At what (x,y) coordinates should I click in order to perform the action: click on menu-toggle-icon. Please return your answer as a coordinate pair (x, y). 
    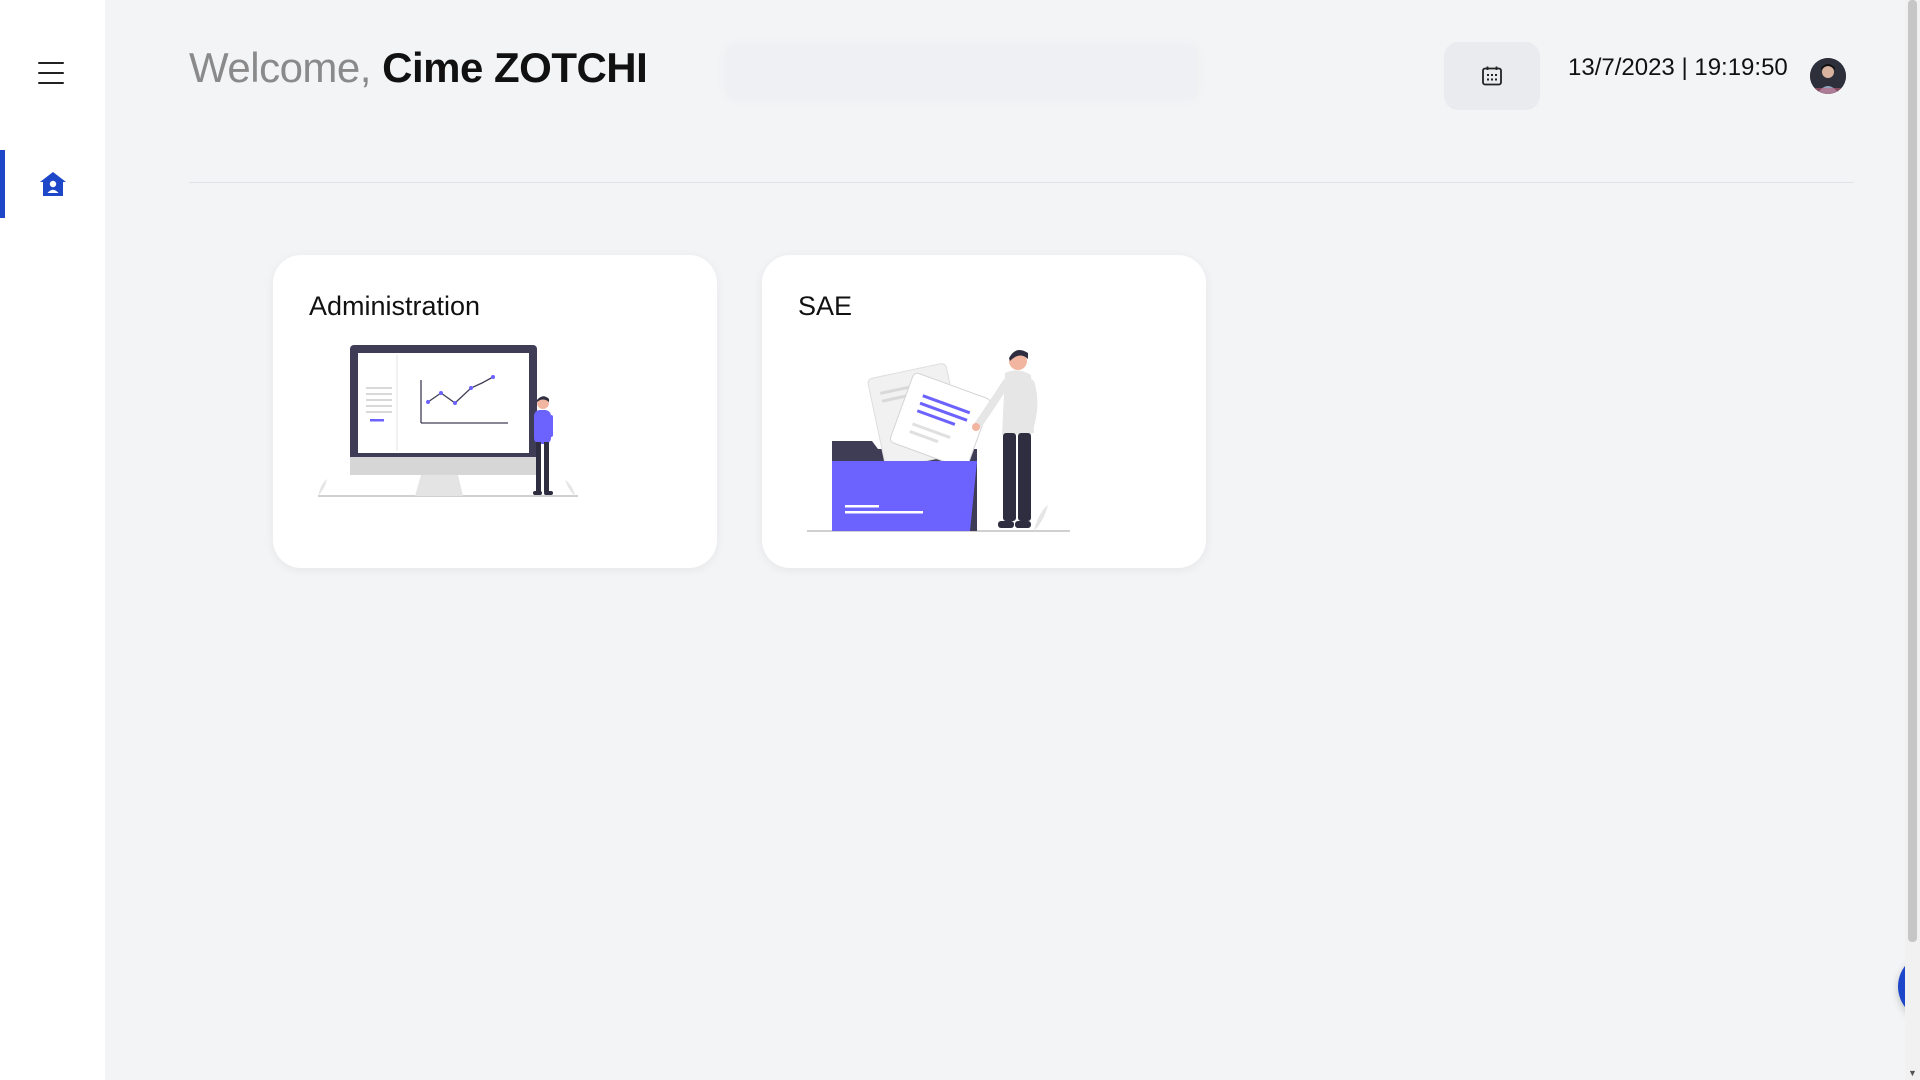
    Looking at the image, I should click on (51, 73).